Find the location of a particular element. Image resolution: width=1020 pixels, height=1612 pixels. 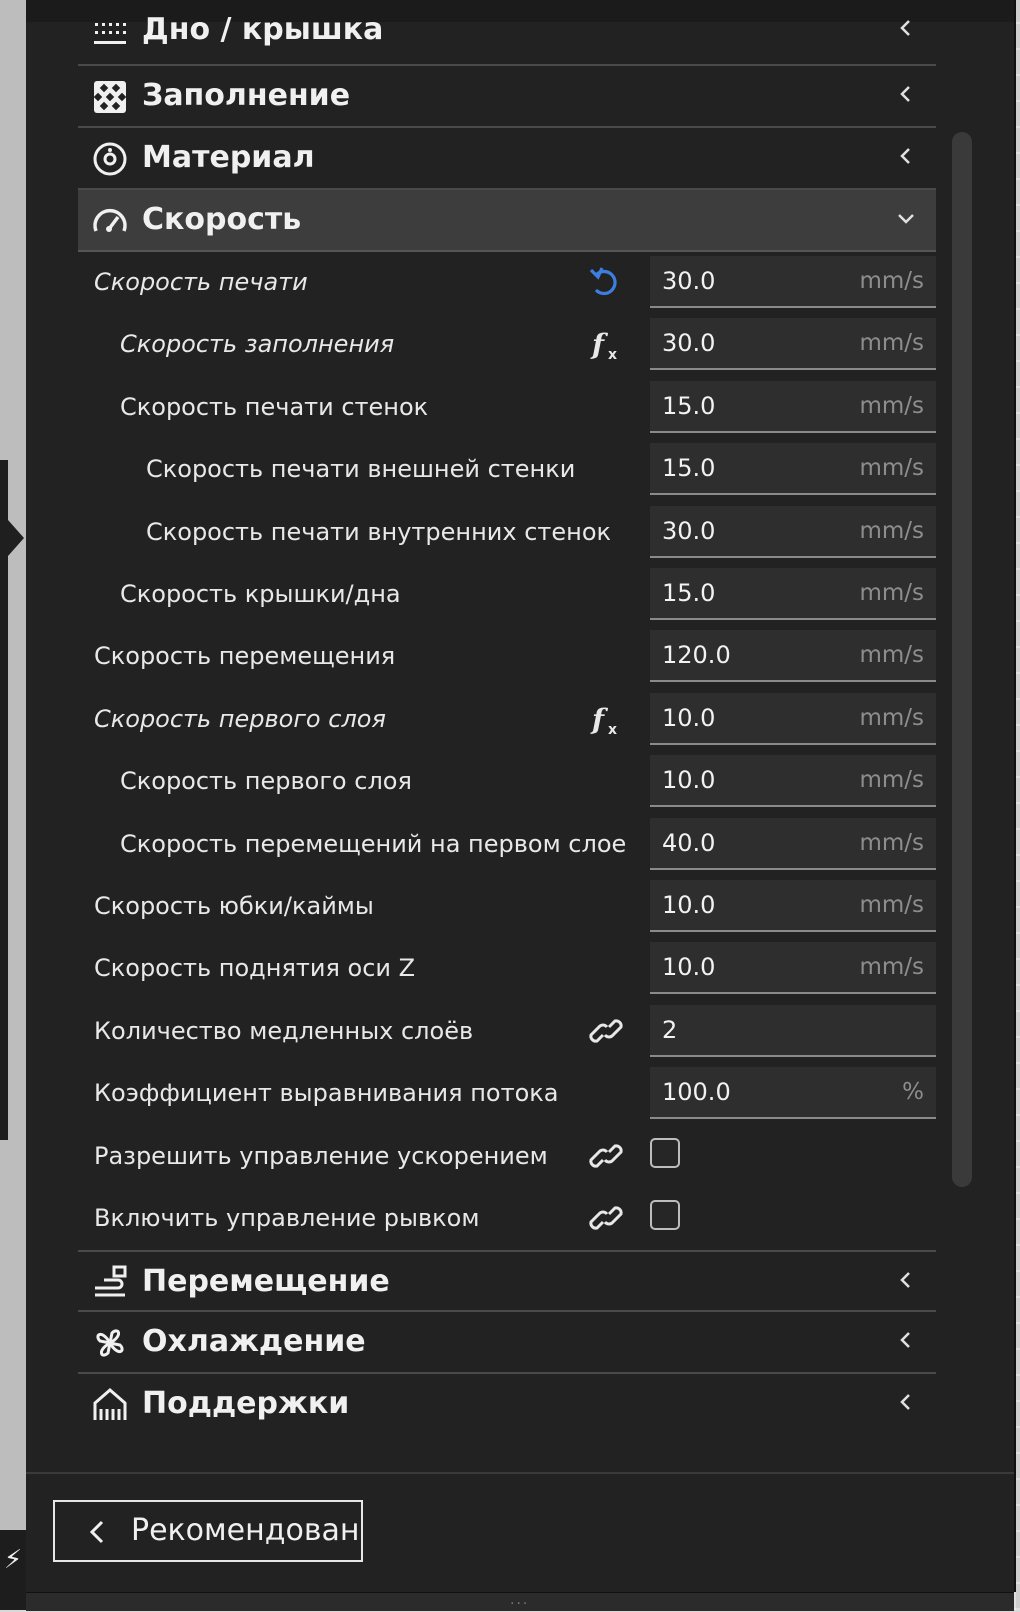

section-support: Поддержки is located at coordinates (507, 1405).